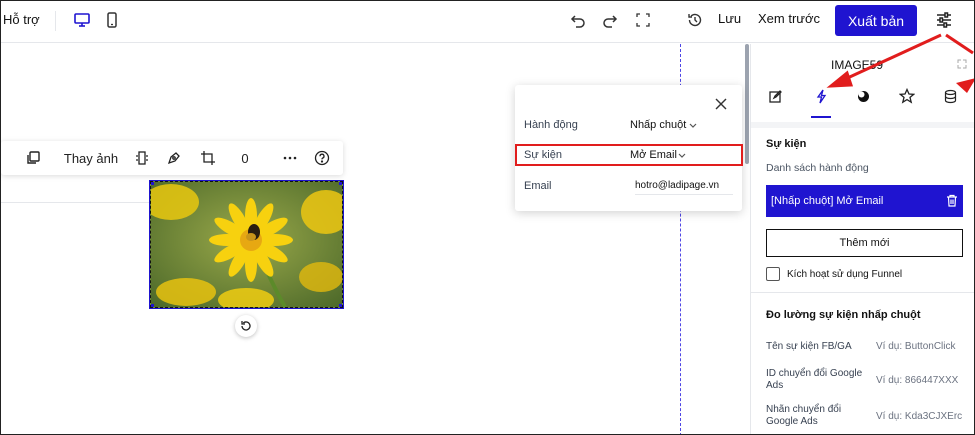  I want to click on database-icon, so click(950, 96).